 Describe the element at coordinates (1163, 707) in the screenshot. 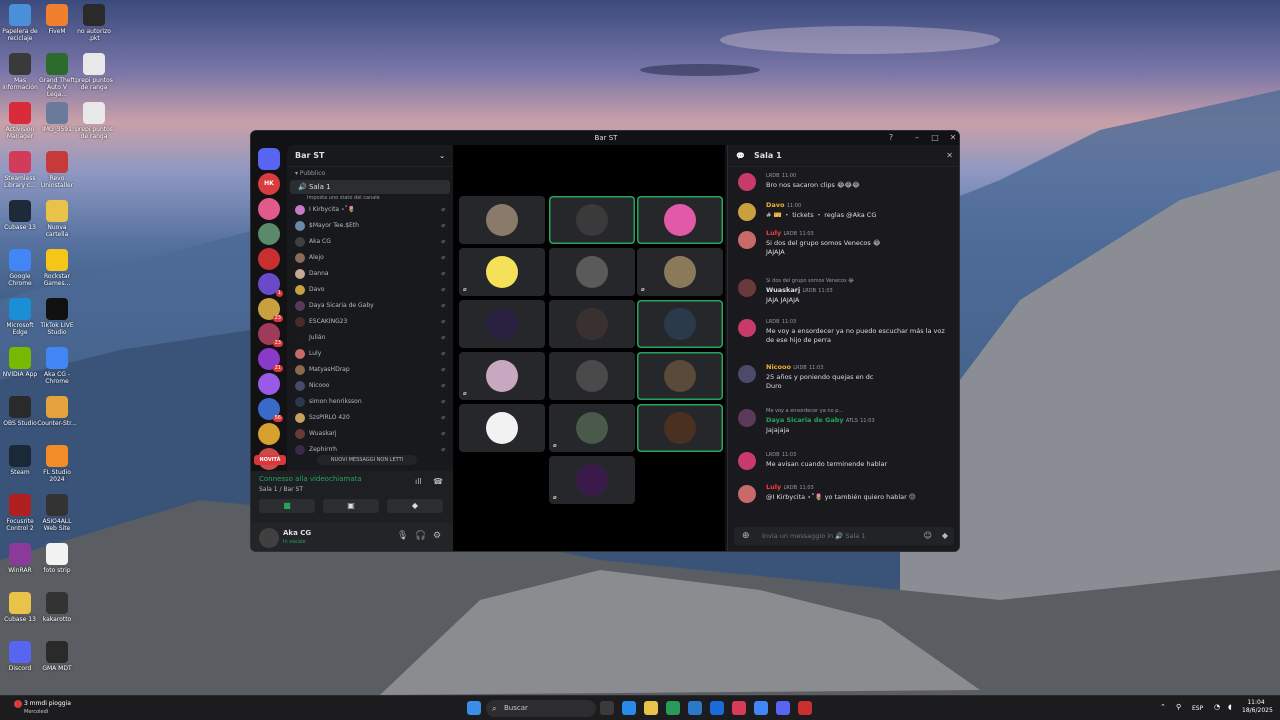

I see `chevron-up-icon: ⌃` at that location.